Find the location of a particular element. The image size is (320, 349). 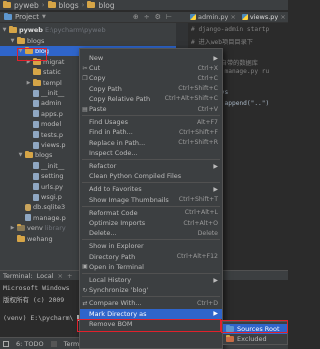

project-panel-header: Project ▼ ⊕ ÷ ⚙ ⊢ is located at coordinates (88, 17).